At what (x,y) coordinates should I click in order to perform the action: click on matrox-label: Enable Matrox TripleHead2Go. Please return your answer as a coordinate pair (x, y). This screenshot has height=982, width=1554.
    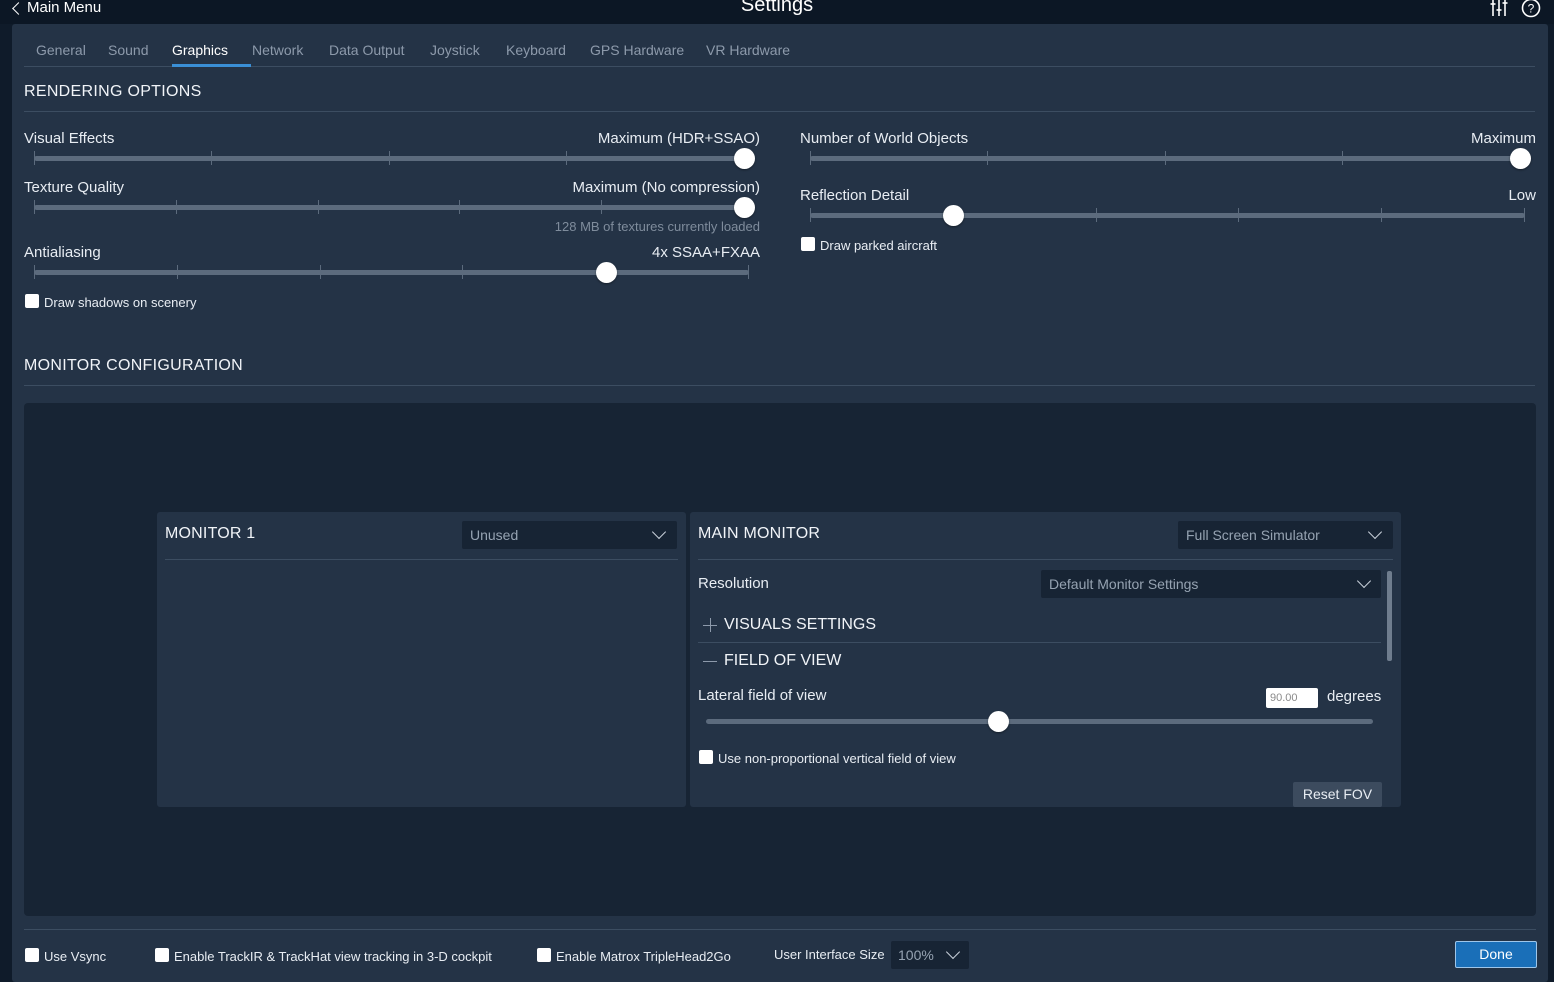
    Looking at the image, I should click on (643, 956).